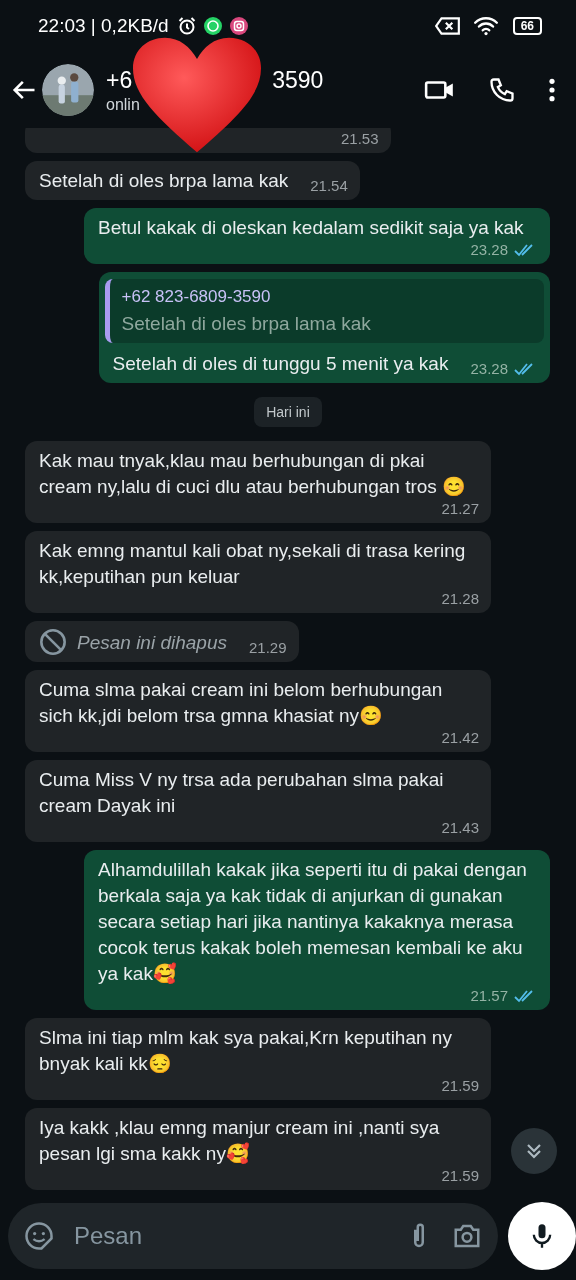 The width and height of the screenshot is (576, 1280). Describe the element at coordinates (534, 1151) in the screenshot. I see `scroll-down-button` at that location.